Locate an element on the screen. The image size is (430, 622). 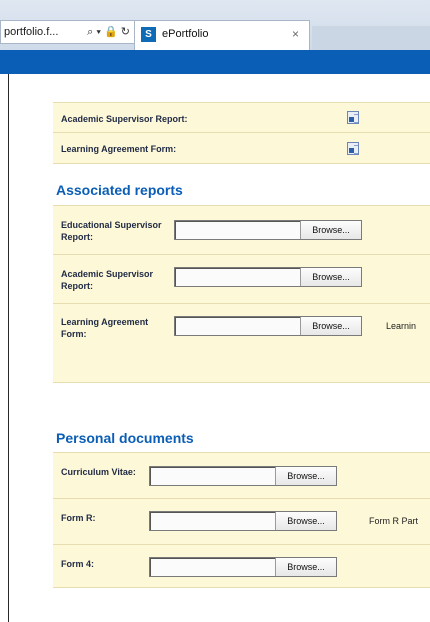
existing-file-link: Form R Part is located at coordinates (393, 521).